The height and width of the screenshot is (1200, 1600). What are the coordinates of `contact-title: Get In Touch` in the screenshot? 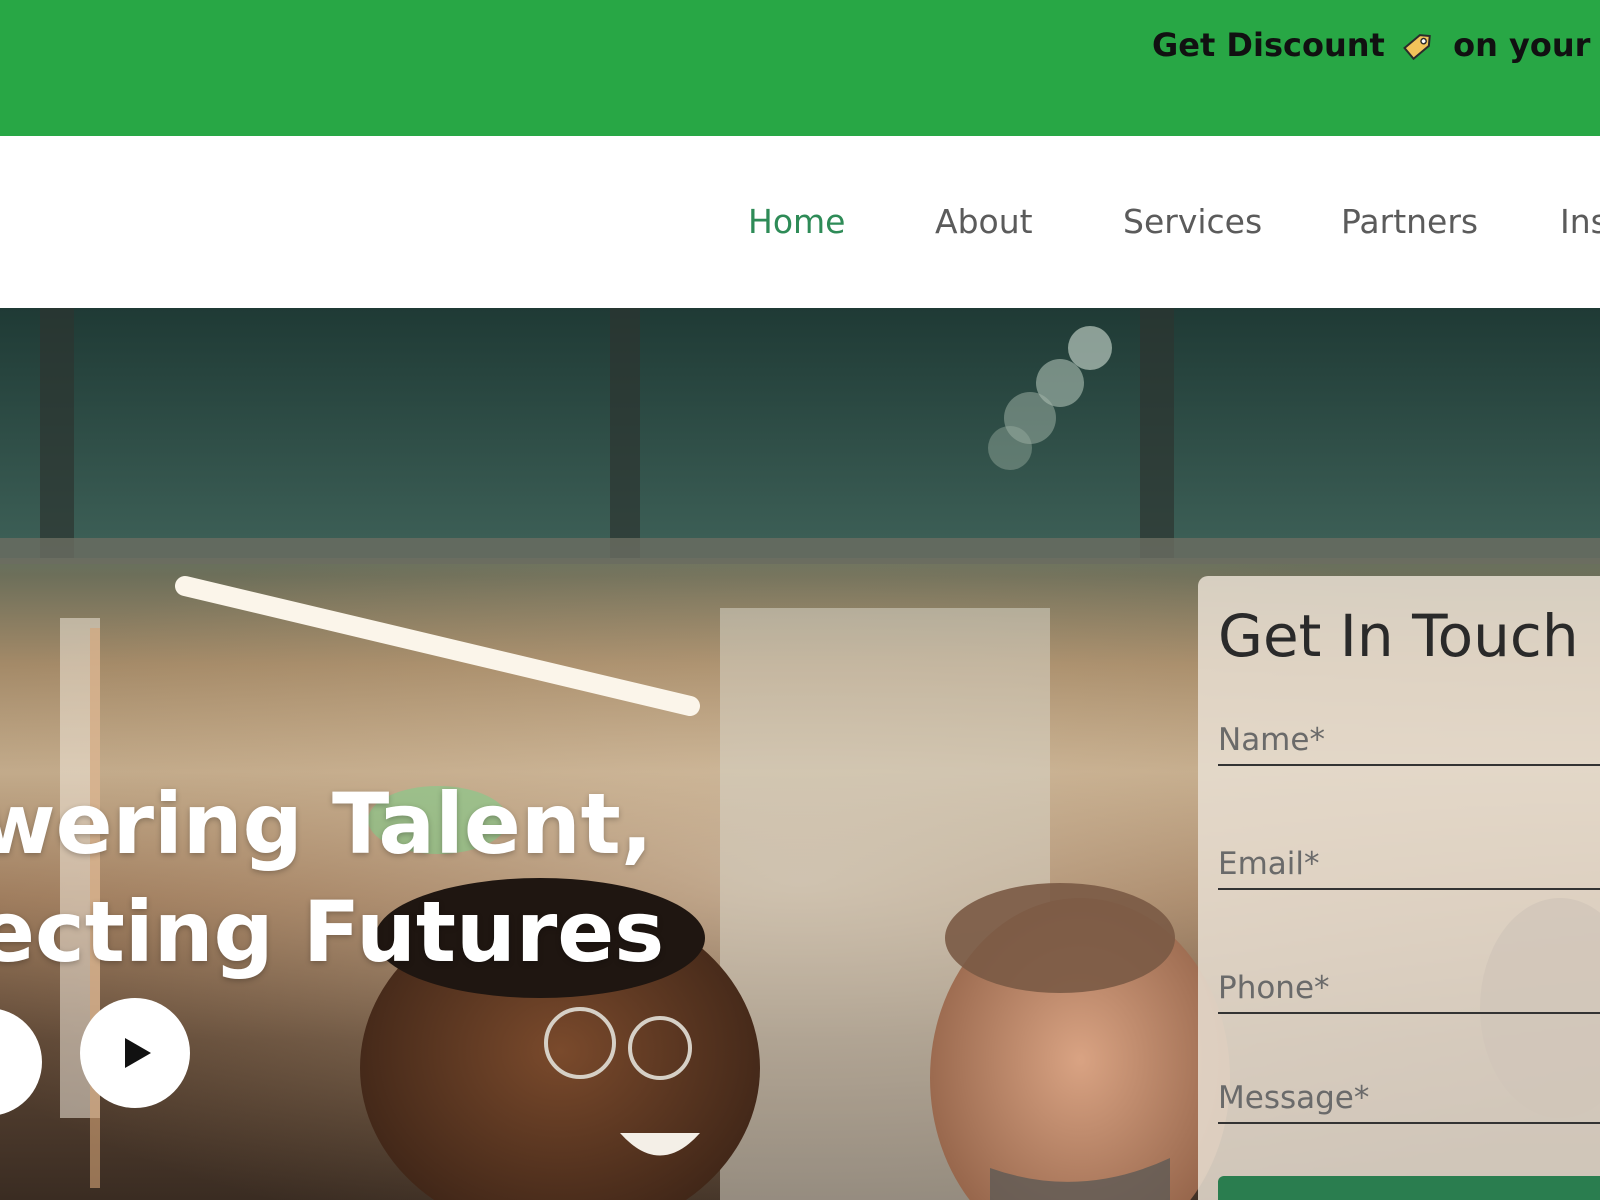 It's located at (1398, 636).